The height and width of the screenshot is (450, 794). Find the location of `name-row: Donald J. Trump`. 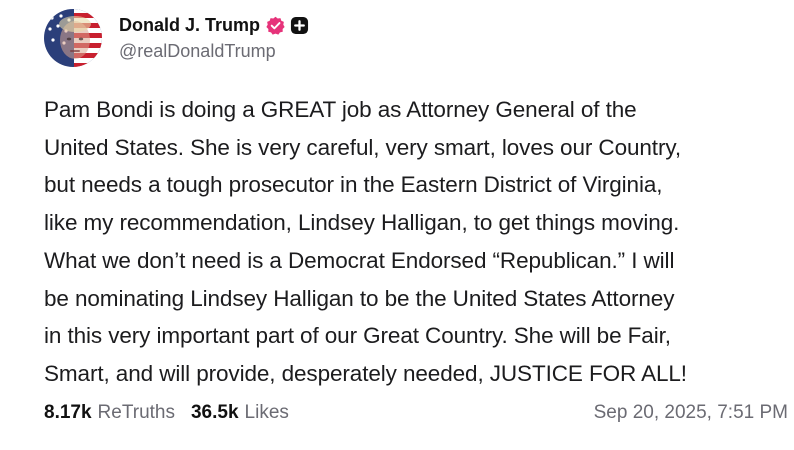

name-row: Donald J. Trump is located at coordinates (214, 25).